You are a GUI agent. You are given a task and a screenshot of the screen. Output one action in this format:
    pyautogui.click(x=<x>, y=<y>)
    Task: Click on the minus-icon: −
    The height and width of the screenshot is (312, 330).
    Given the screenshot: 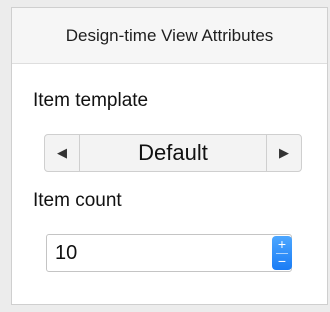 What is the action you would take?
    pyautogui.click(x=282, y=260)
    